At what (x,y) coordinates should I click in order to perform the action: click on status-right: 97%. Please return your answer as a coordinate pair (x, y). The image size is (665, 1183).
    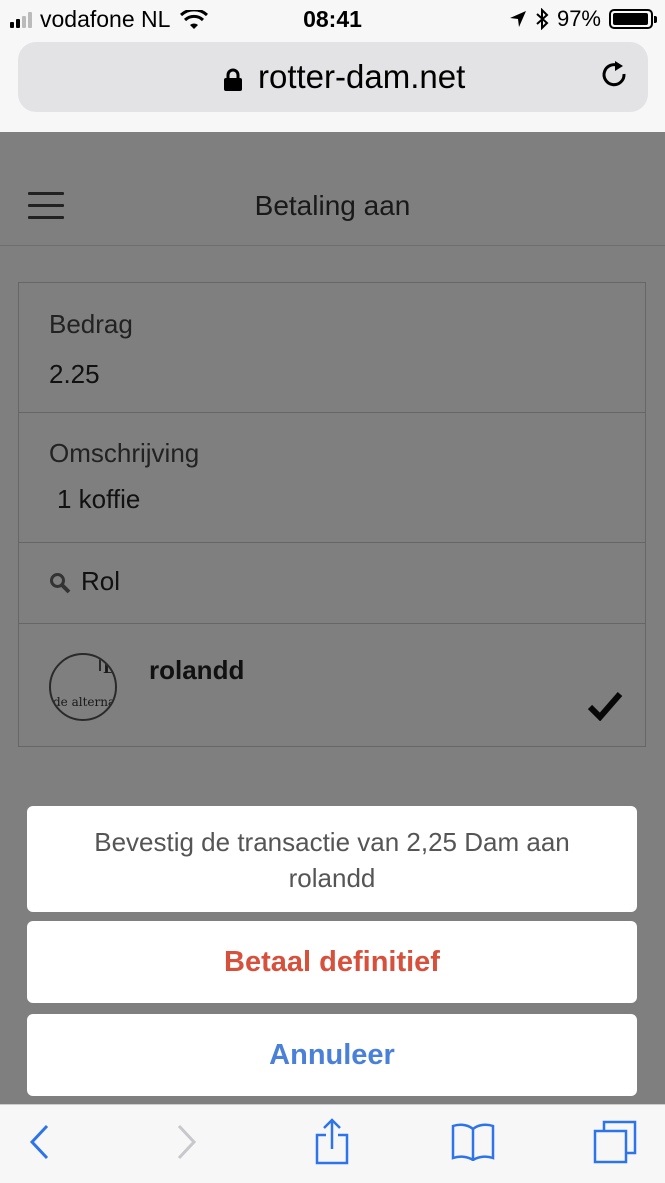
    Looking at the image, I should click on (583, 19).